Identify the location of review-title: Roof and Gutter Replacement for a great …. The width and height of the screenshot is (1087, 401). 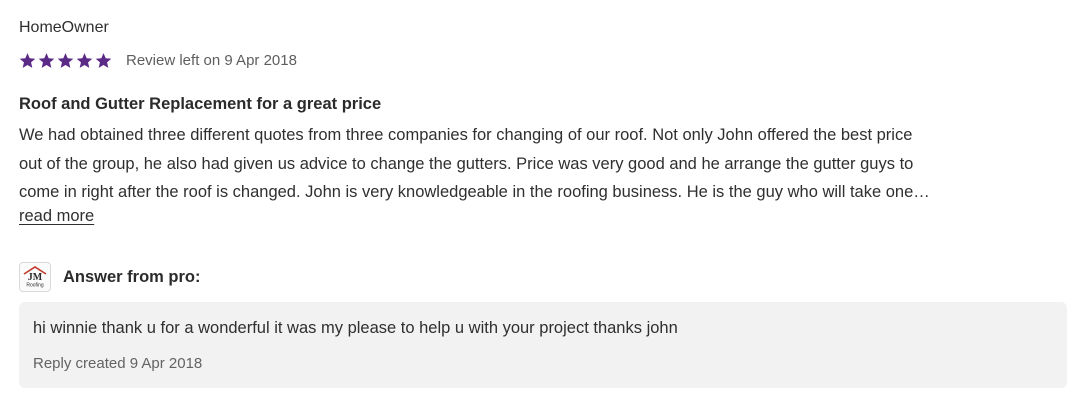
(200, 104).